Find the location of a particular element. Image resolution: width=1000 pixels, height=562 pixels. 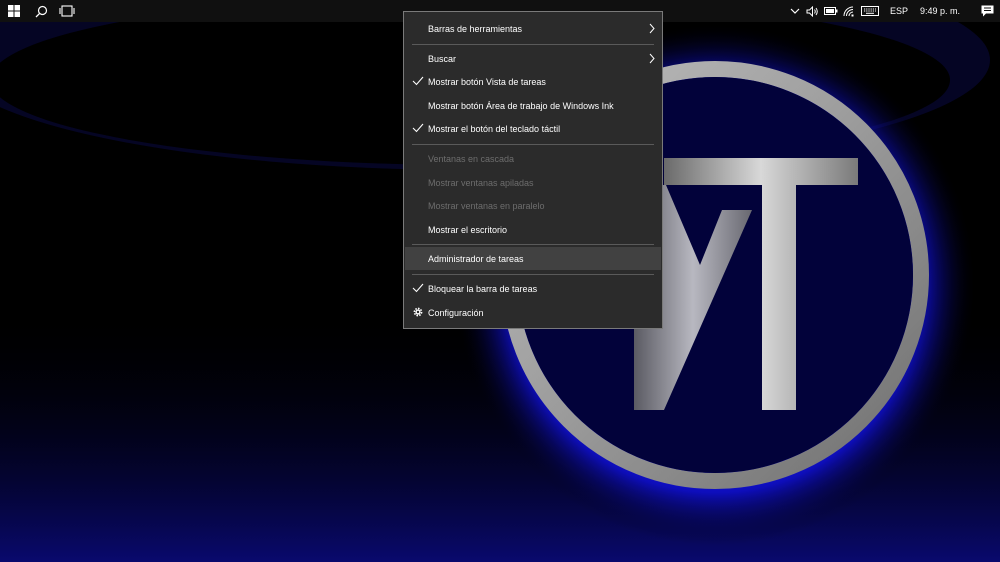

menu-item-label: Ventanas en cascada is located at coordinates (471, 158).